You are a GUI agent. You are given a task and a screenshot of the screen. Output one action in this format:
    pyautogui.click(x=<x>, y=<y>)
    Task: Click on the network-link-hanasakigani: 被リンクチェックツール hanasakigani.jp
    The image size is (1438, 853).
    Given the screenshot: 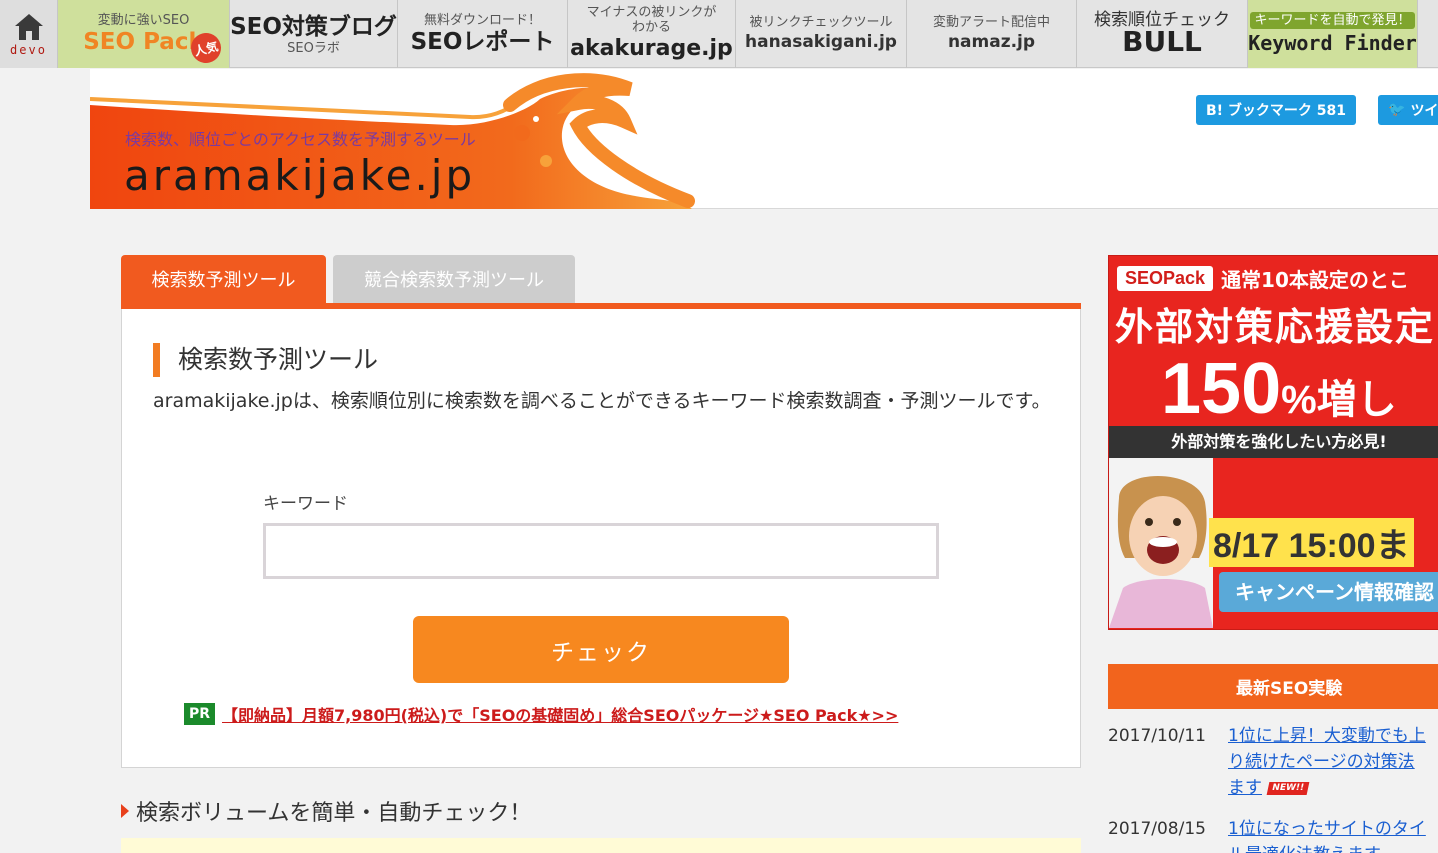 What is the action you would take?
    pyautogui.click(x=821, y=34)
    